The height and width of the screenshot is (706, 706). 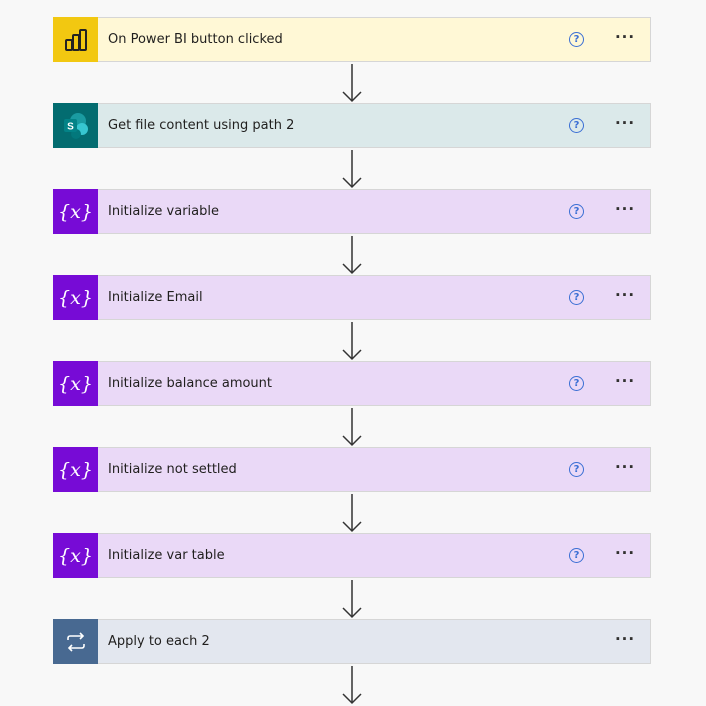 I want to click on step-initialize-balance-amount: {x} Initialize balance amount ? ···, so click(x=352, y=383).